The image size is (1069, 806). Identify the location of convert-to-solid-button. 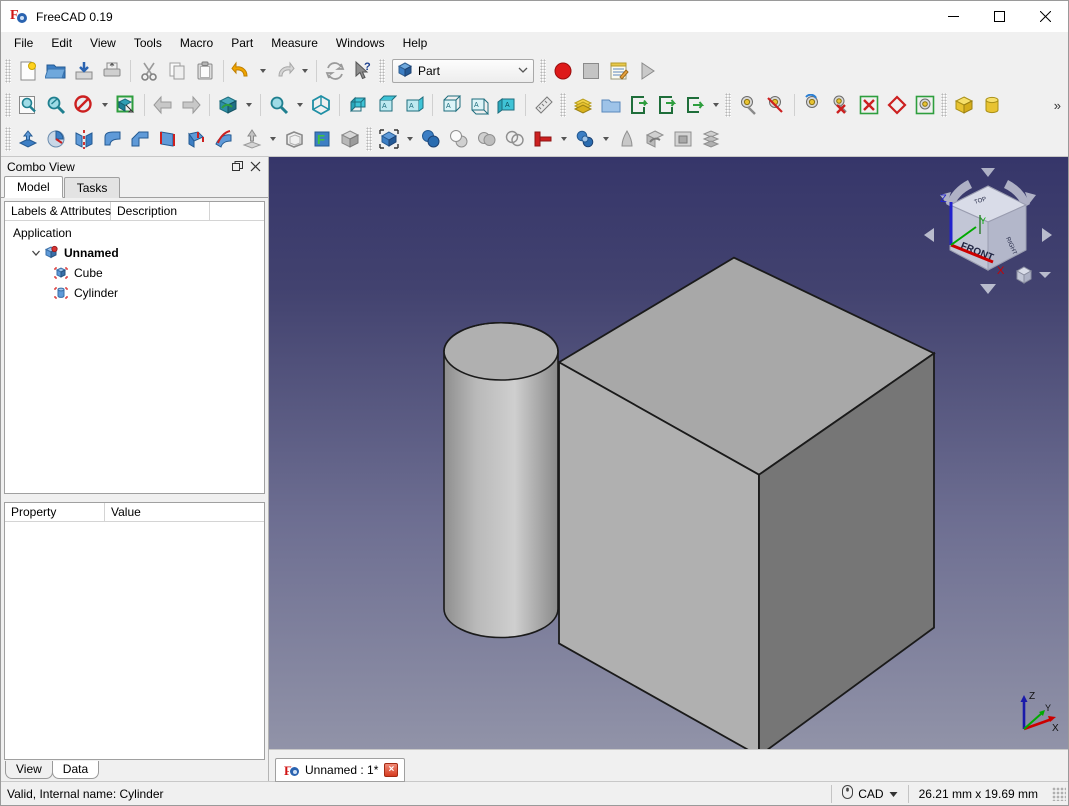
(655, 139).